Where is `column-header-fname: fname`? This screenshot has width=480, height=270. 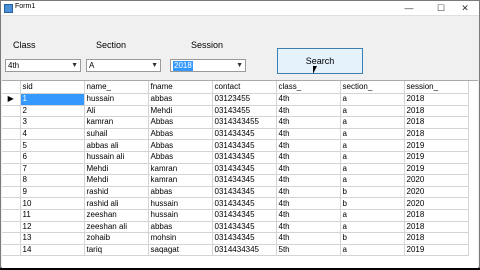
column-header-fname: fname is located at coordinates (180, 87).